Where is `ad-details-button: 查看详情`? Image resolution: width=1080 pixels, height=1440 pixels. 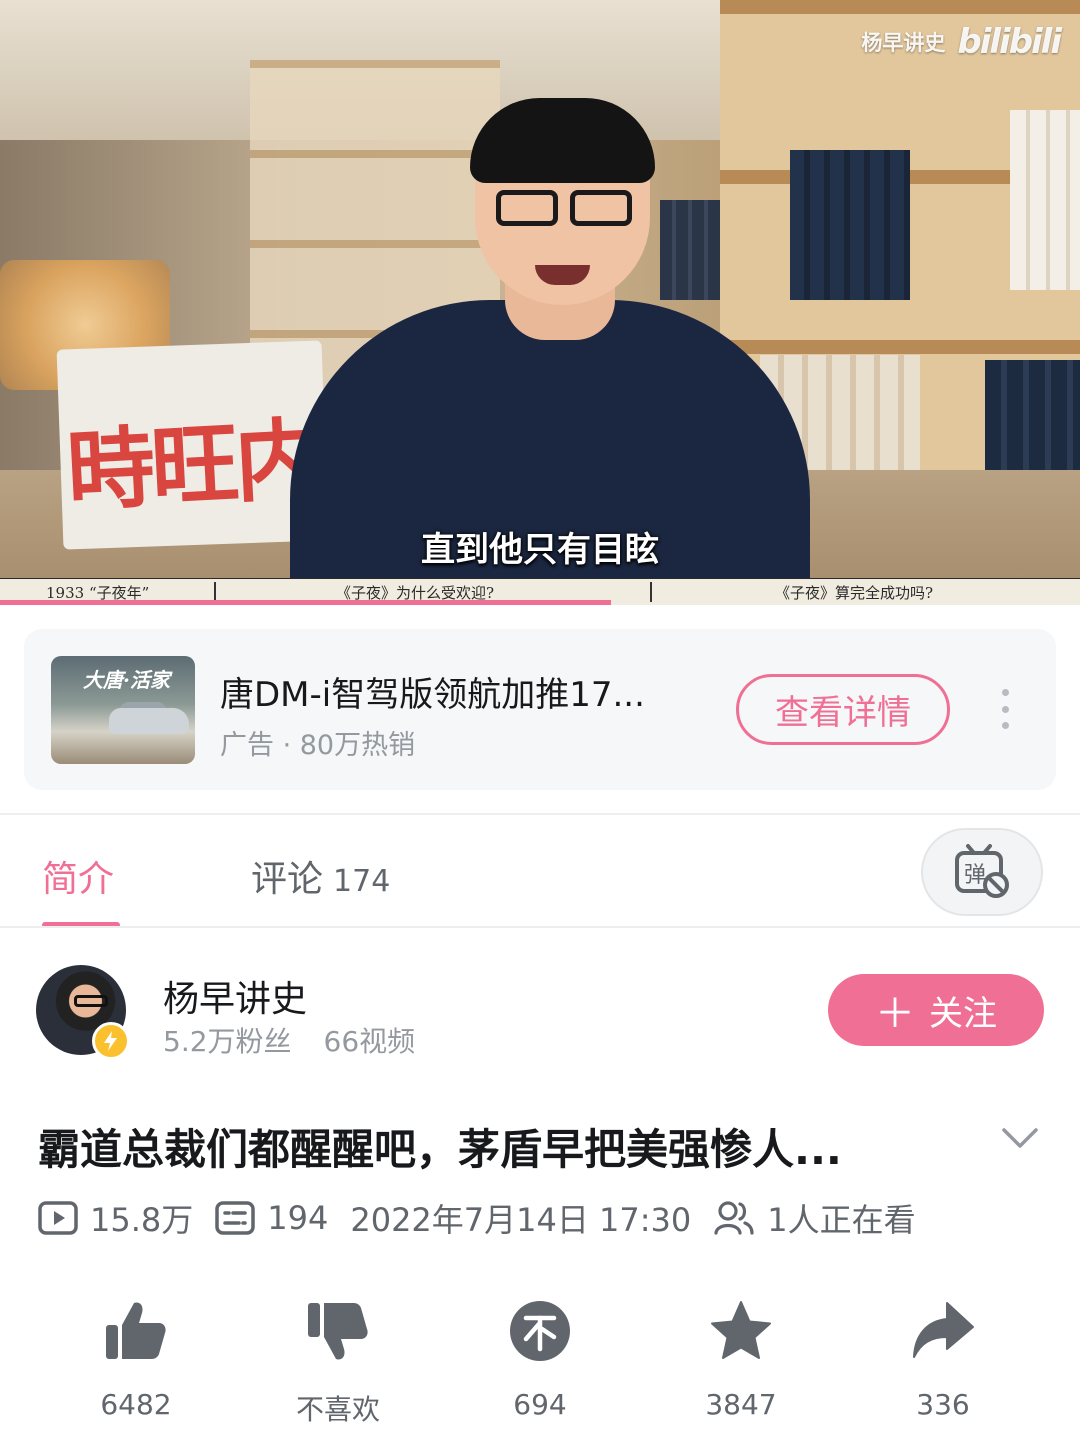 ad-details-button: 查看详情 is located at coordinates (843, 709).